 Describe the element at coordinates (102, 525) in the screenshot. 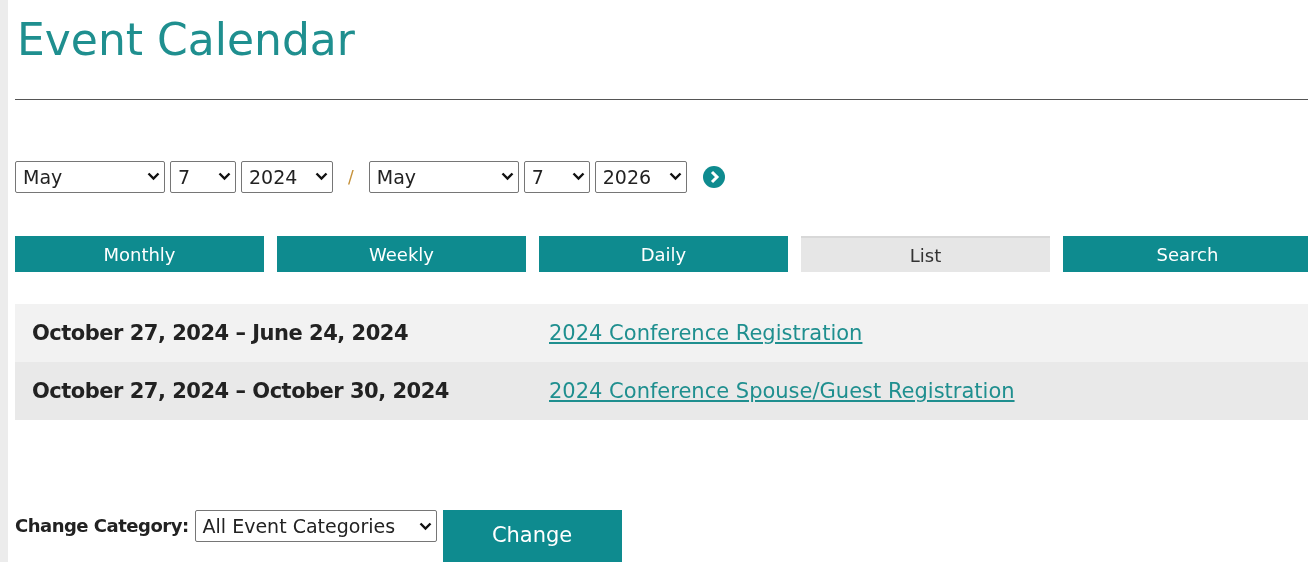

I see `category-label: Change Category:` at that location.